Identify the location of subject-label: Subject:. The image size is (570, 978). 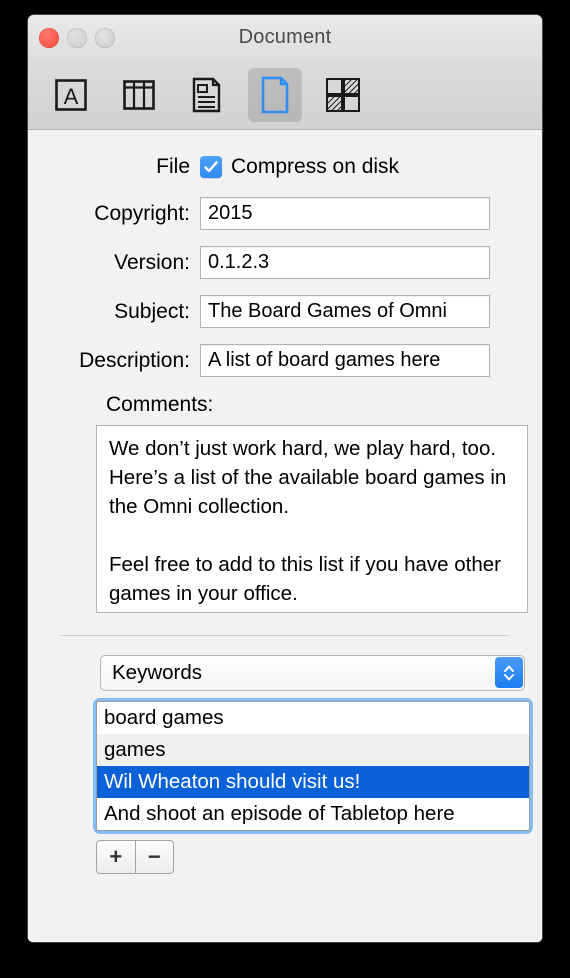
(152, 311).